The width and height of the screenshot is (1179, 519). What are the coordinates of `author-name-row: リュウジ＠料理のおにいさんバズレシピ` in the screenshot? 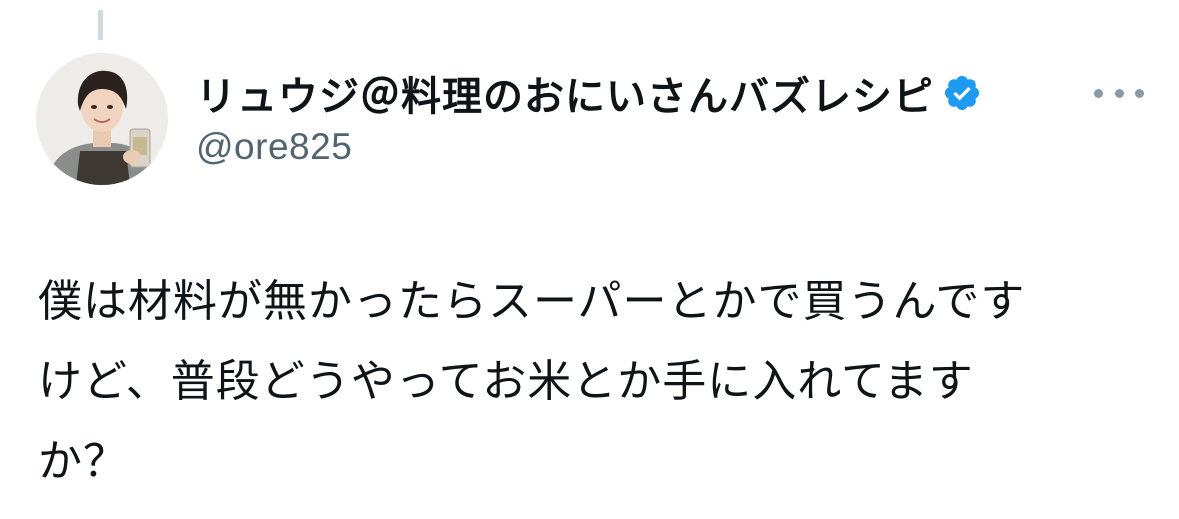 It's located at (626, 93).